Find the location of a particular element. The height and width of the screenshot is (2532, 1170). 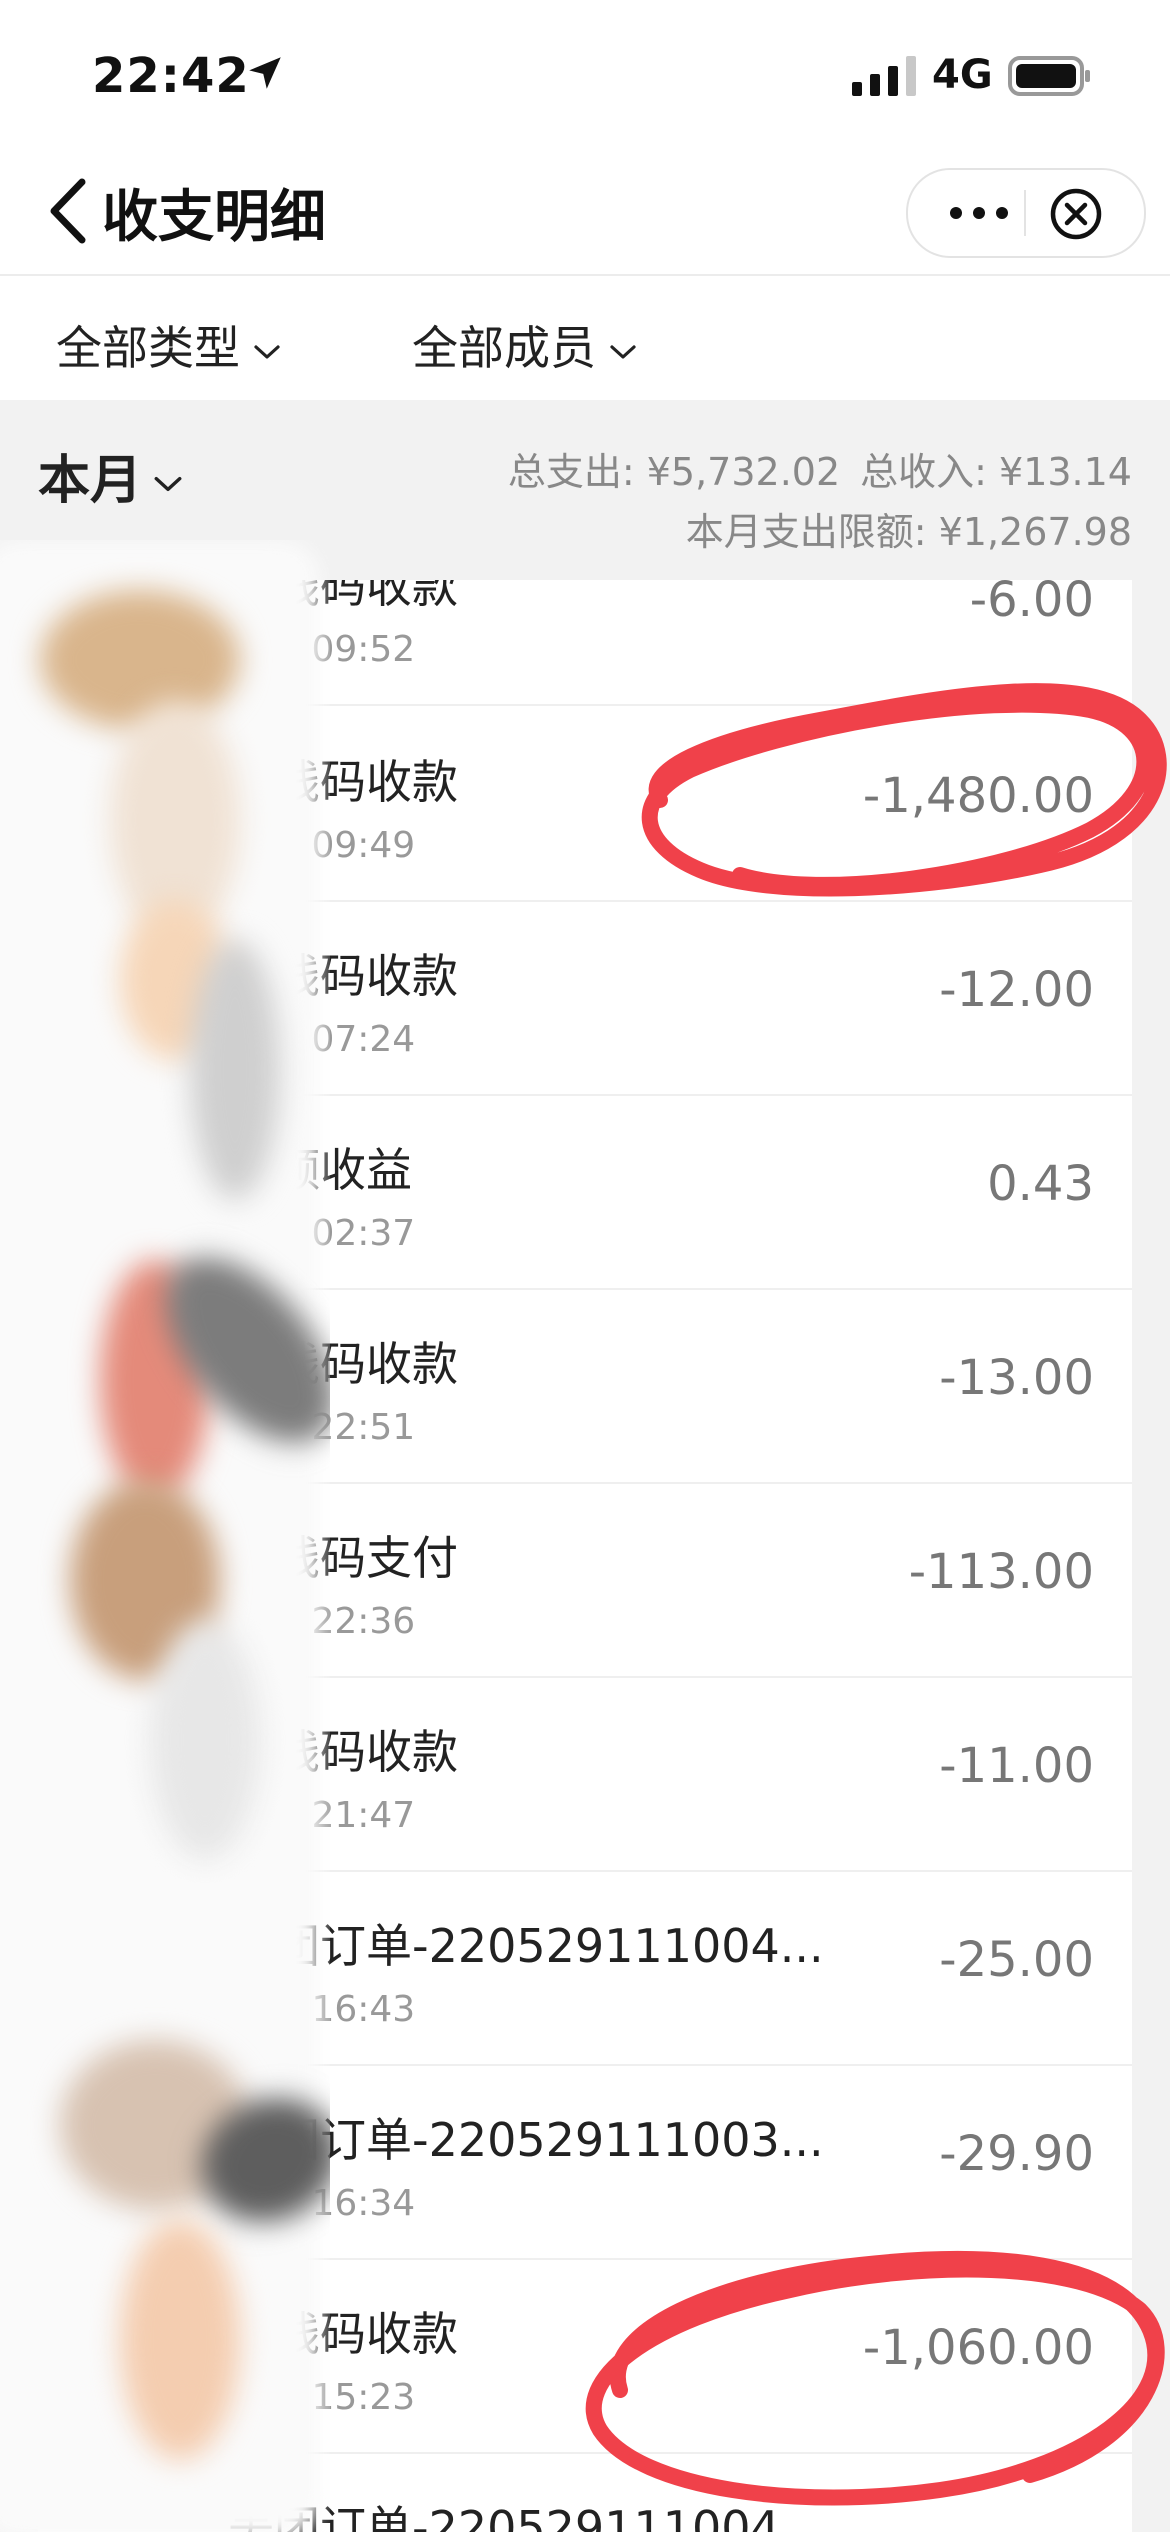

total-income: 总收入: ¥13.14 is located at coordinates (996, 472).